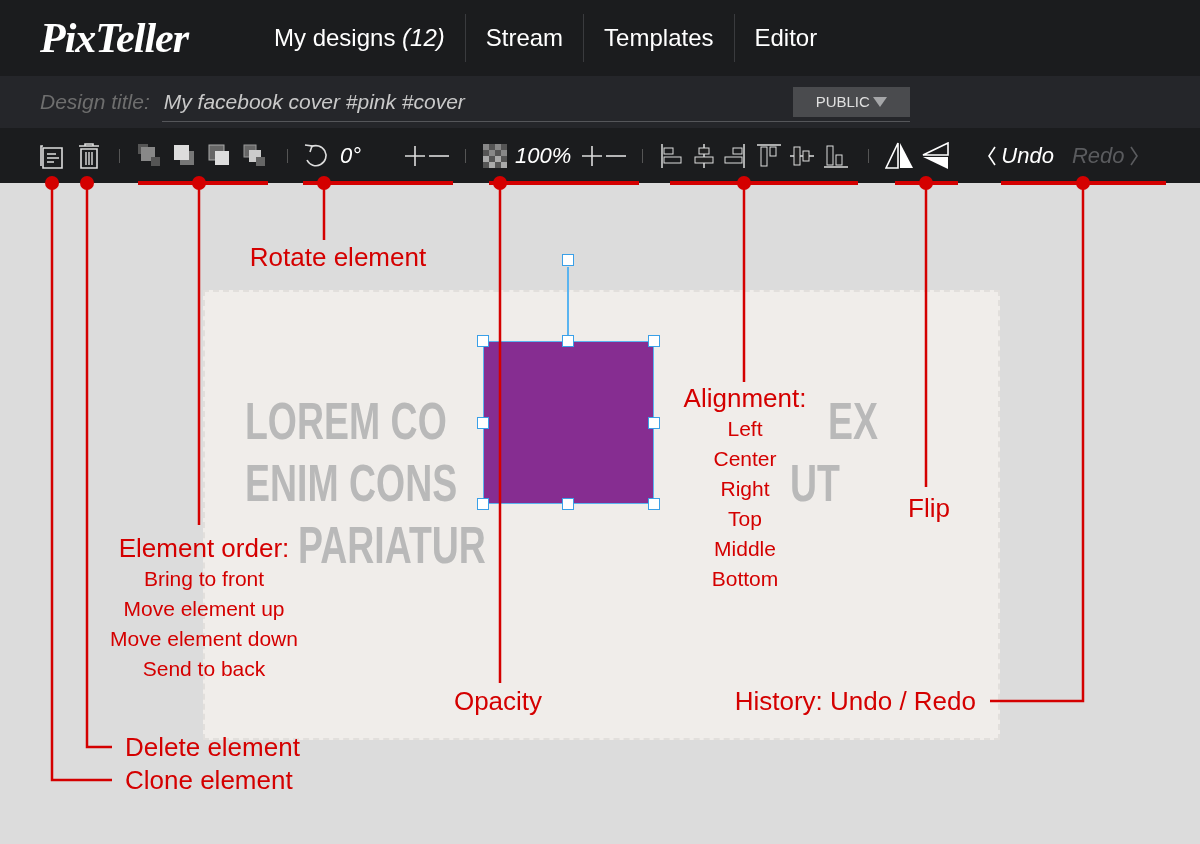 Image resolution: width=1200 pixels, height=844 pixels. I want to click on rotate-handle-stem, so click(568, 301).